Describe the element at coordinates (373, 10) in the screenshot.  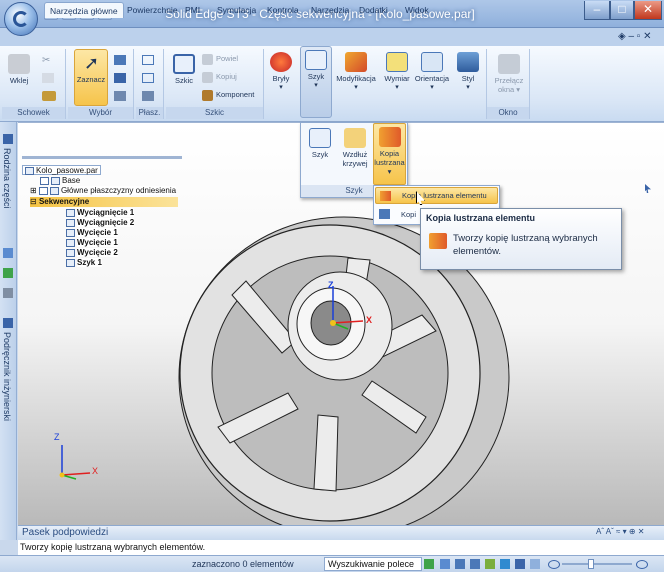
I see `tab-dodatki: Dodatki` at that location.